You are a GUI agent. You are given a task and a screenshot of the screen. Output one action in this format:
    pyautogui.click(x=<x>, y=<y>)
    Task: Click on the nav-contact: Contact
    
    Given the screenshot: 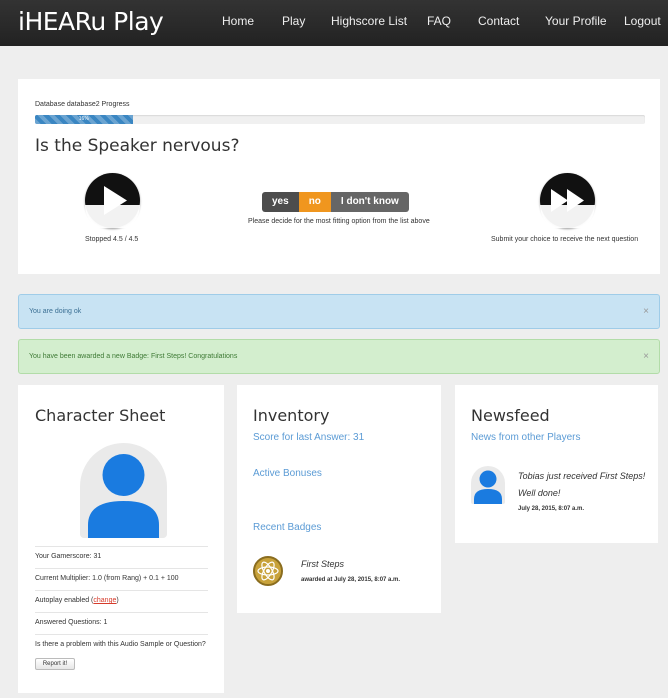 What is the action you would take?
    pyautogui.click(x=498, y=21)
    